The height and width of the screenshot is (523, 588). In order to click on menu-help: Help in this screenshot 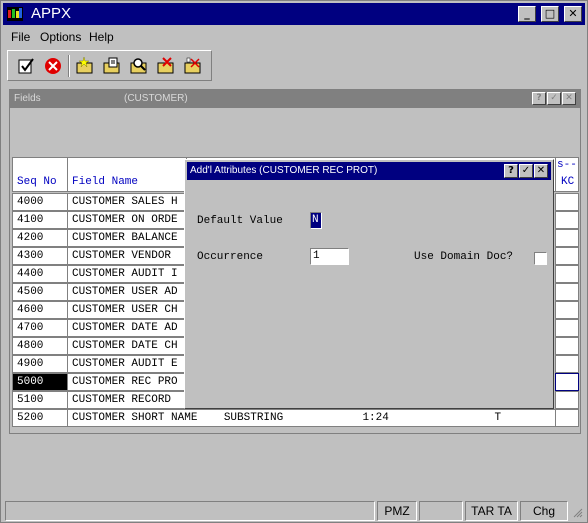, I will do `click(101, 37)`.